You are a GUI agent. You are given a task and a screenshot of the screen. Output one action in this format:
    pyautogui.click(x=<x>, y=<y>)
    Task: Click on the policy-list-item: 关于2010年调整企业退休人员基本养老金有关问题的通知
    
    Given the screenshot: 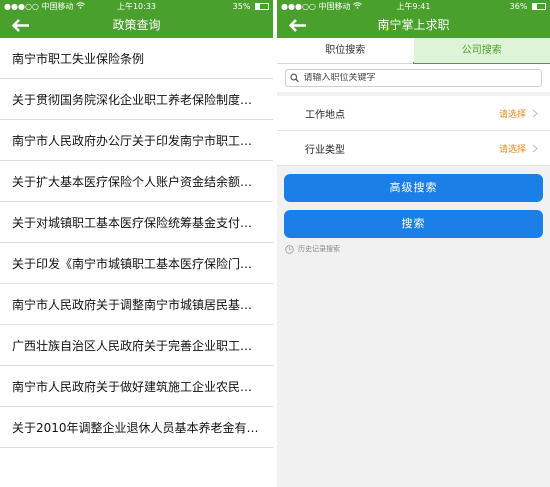 What is the action you would take?
    pyautogui.click(x=136, y=427)
    